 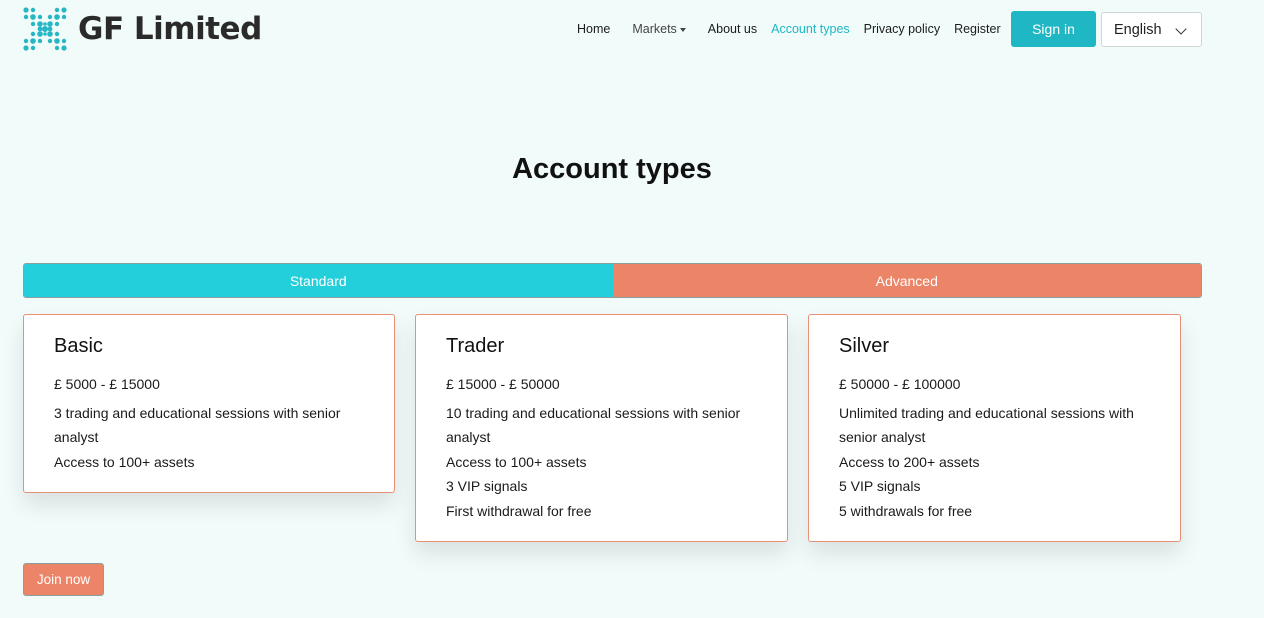 What do you see at coordinates (519, 510) in the screenshot?
I see `card-feature: First withdrawal for free` at bounding box center [519, 510].